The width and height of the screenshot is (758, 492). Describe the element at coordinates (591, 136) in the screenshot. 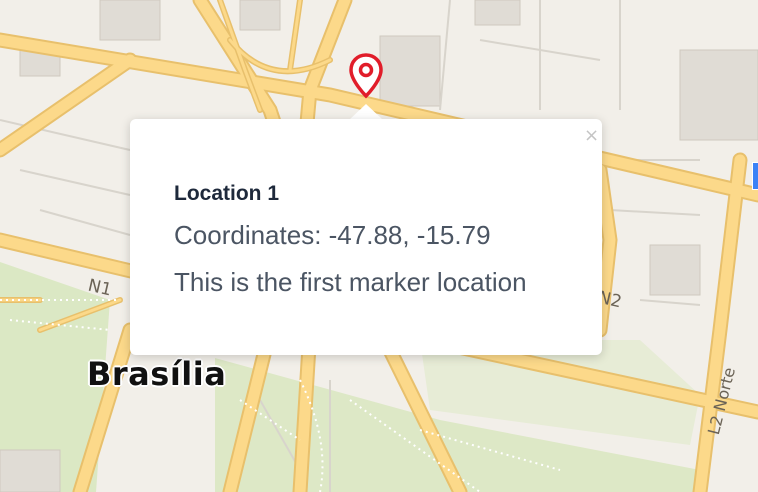

I see `close-icon: ×` at that location.